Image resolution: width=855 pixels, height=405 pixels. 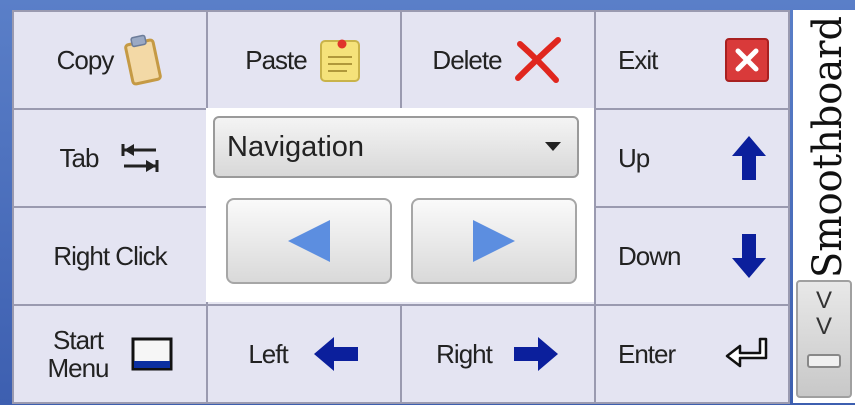 What do you see at coordinates (276, 59) in the screenshot?
I see `paste-label: Paste` at bounding box center [276, 59].